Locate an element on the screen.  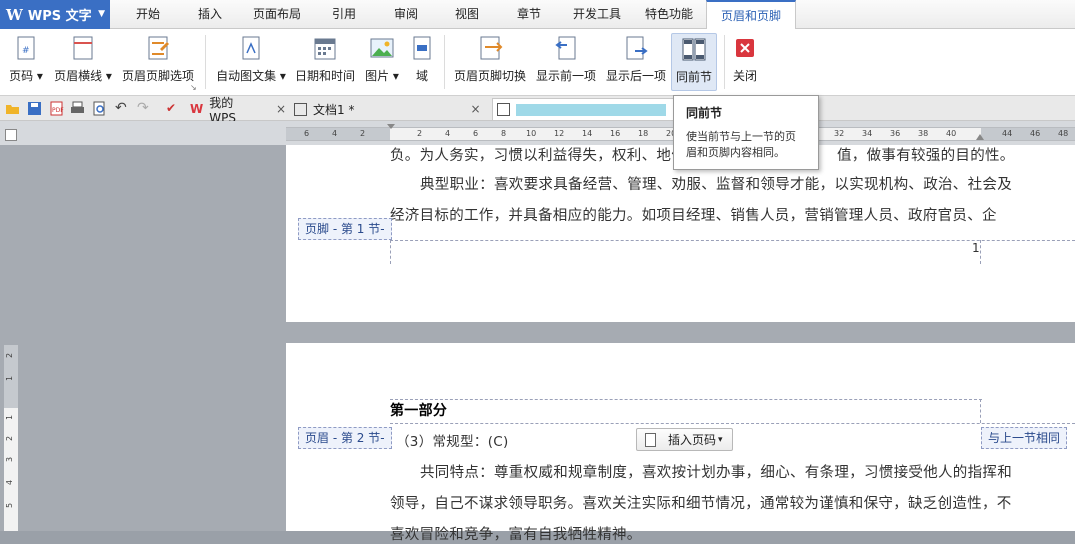
page-number-button: # 页码 ▾ is located at coordinates (26, 62).